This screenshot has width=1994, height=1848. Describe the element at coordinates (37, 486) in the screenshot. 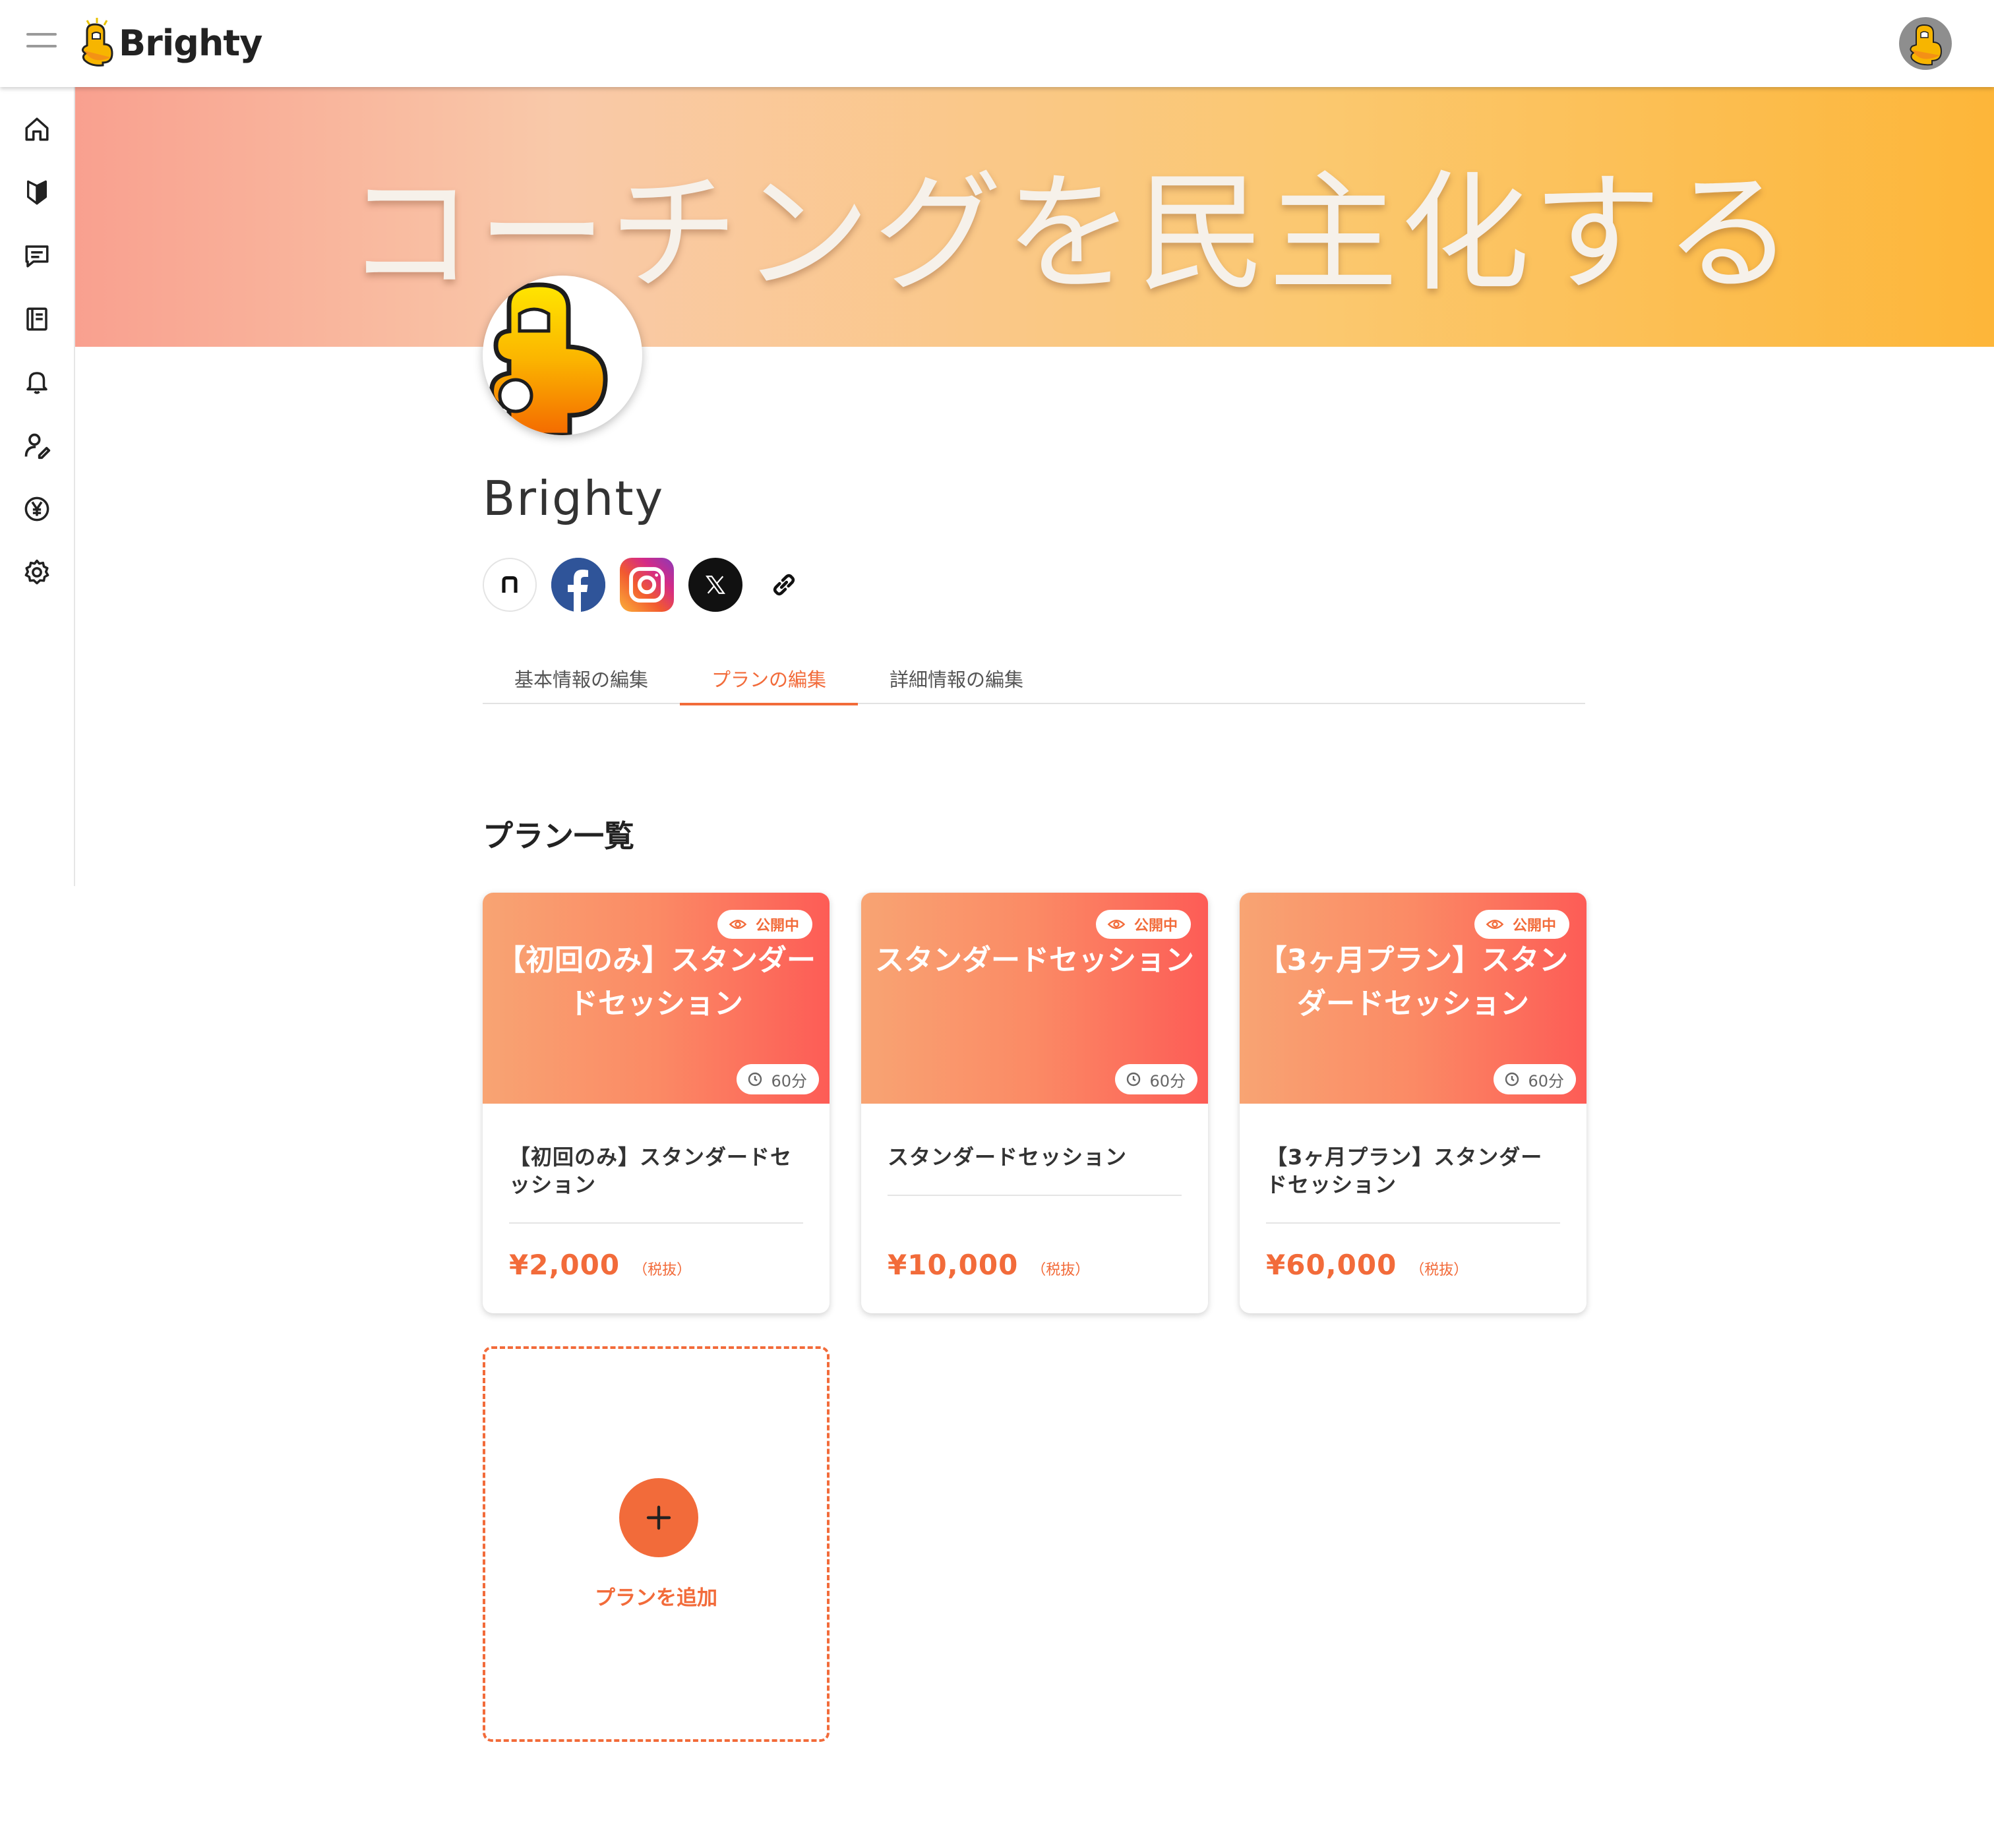

I see `sidebar` at that location.